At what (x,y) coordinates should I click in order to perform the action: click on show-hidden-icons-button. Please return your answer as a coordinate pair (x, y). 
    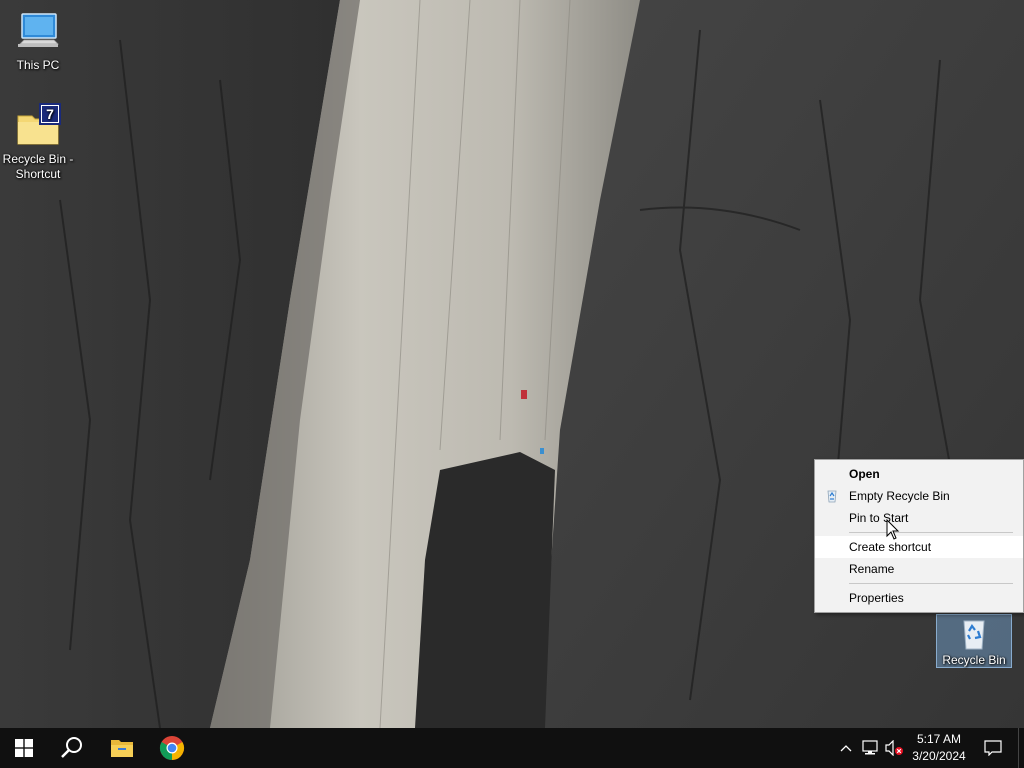
    Looking at the image, I should click on (846, 748).